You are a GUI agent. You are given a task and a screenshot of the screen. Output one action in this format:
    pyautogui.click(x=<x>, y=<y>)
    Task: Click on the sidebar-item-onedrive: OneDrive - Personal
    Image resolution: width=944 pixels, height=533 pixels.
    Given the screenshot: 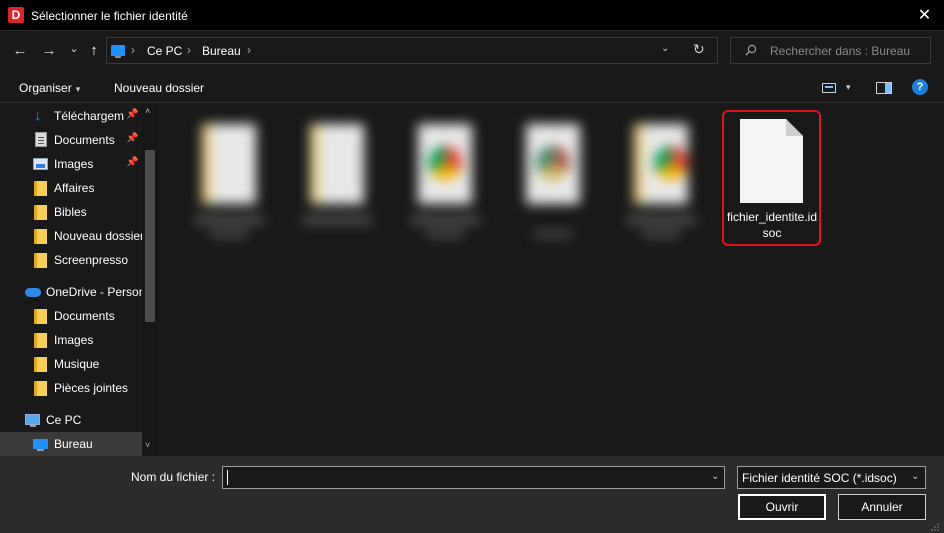 What is the action you would take?
    pyautogui.click(x=71, y=292)
    